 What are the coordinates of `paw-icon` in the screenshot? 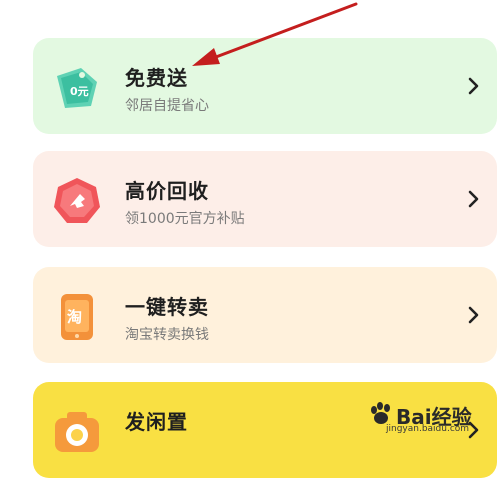 It's located at (380, 413).